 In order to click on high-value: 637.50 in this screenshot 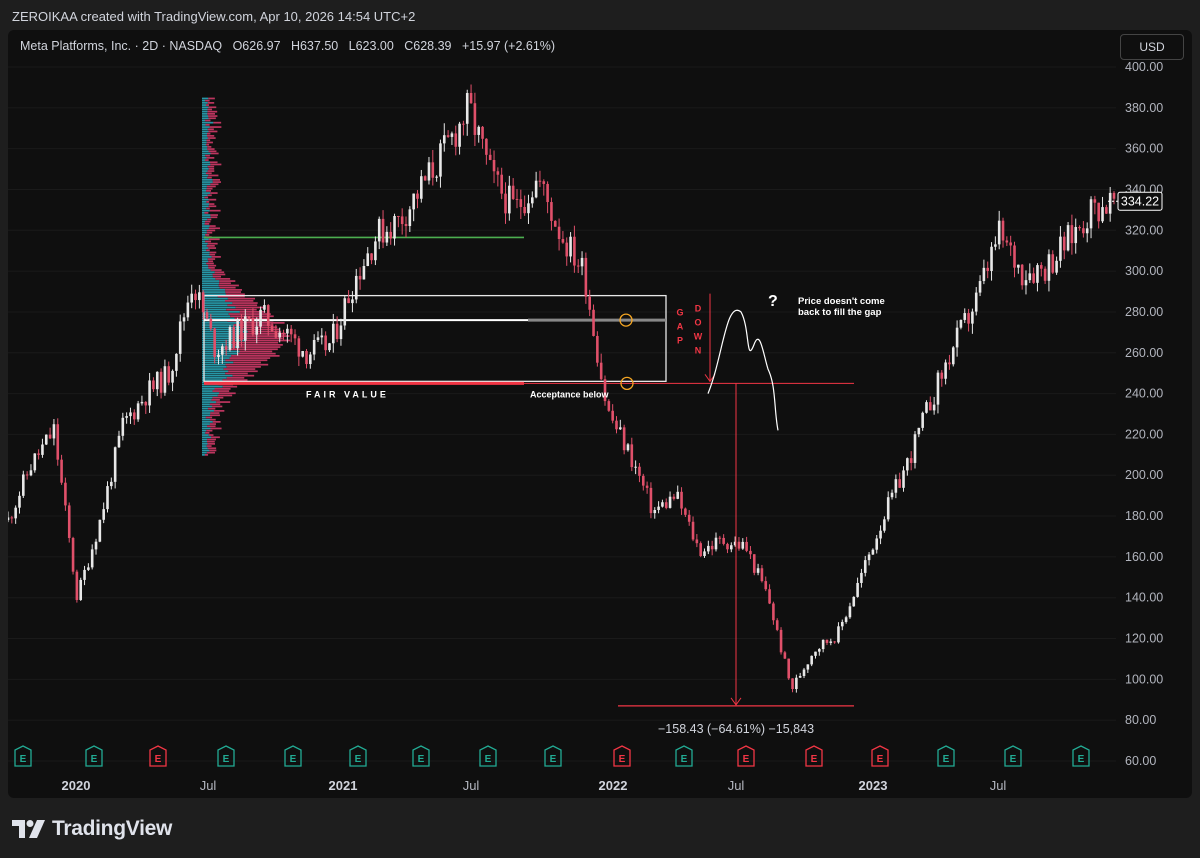, I will do `click(319, 46)`.